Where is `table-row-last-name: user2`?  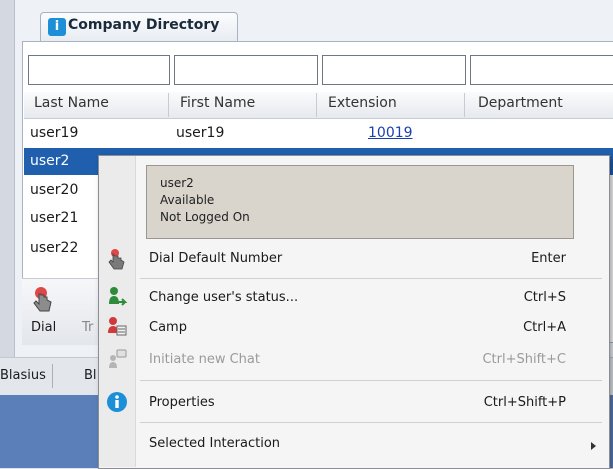
table-row-last-name: user2 is located at coordinates (49, 161).